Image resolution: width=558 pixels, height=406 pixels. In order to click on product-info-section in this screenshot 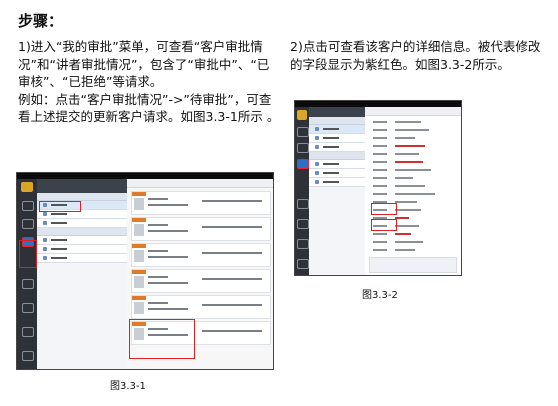, I will do `click(413, 265)`.